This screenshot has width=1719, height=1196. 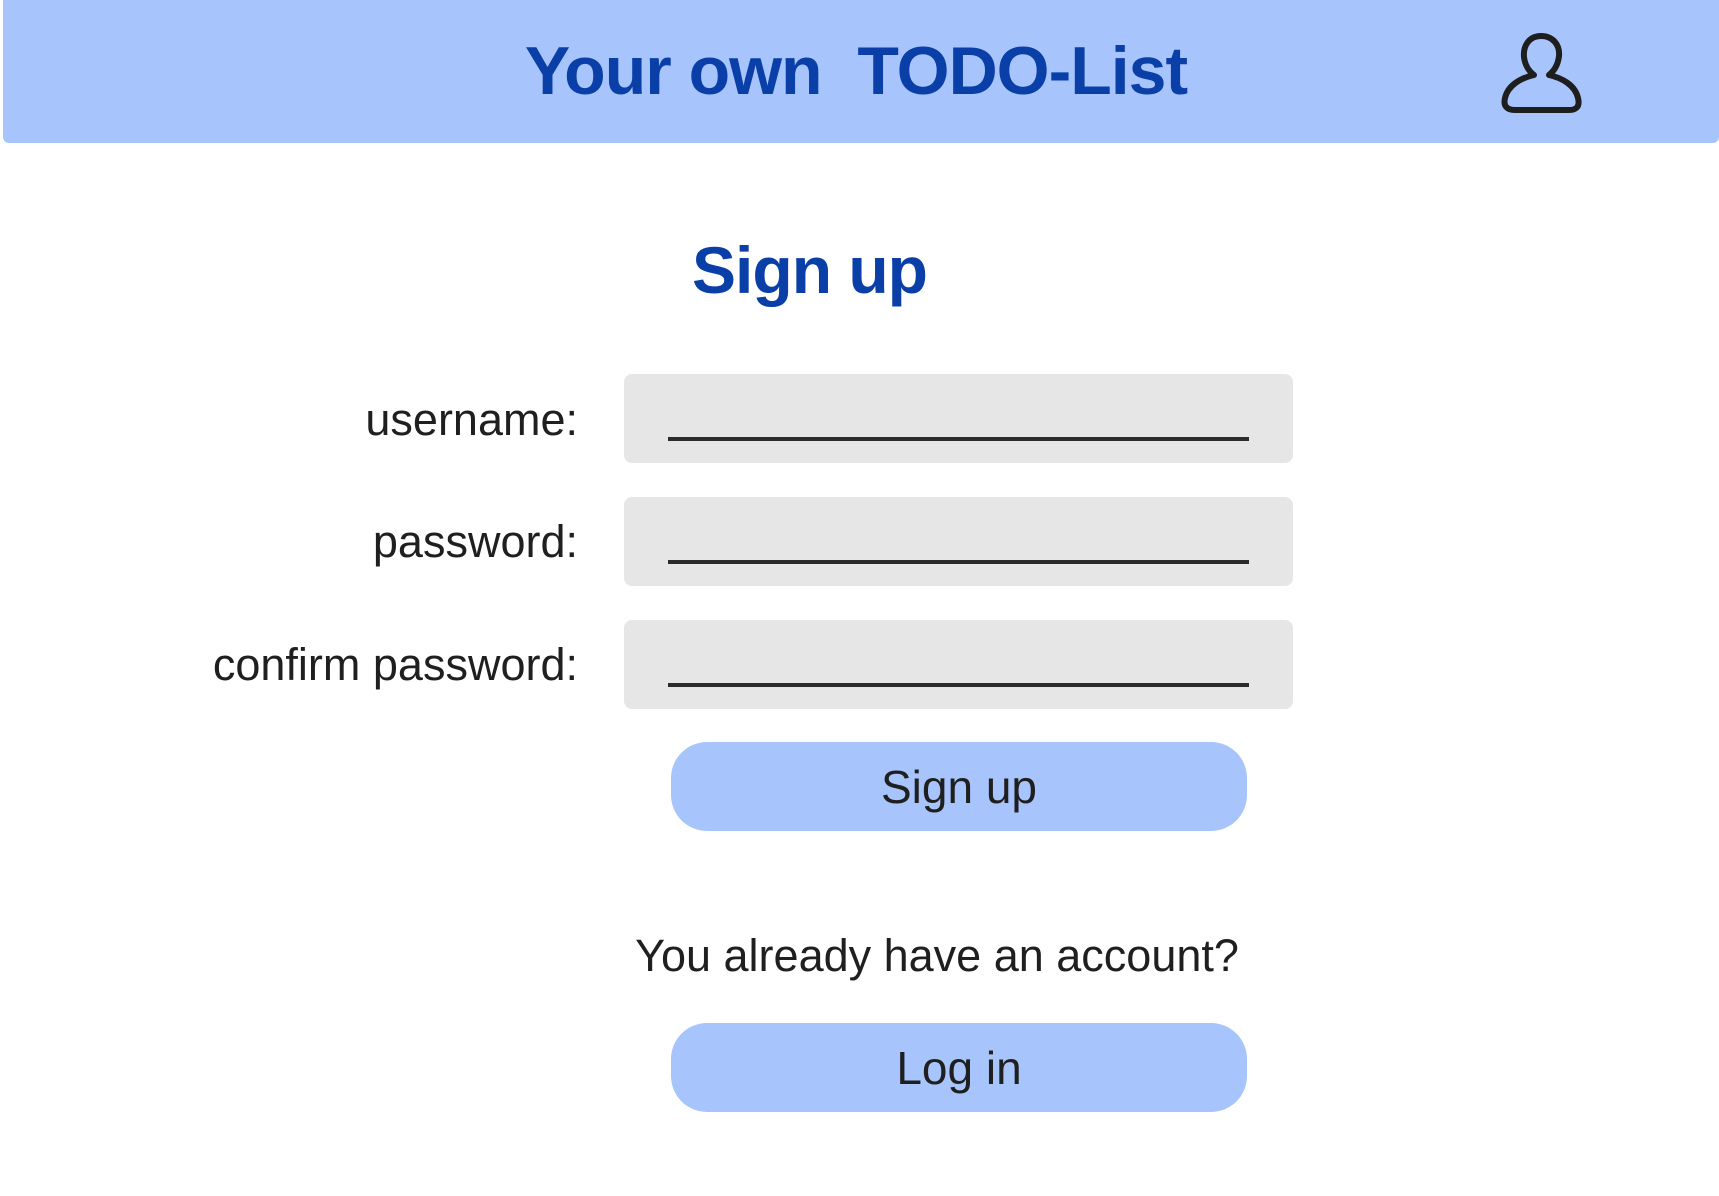 I want to click on username-input, so click(x=958, y=417).